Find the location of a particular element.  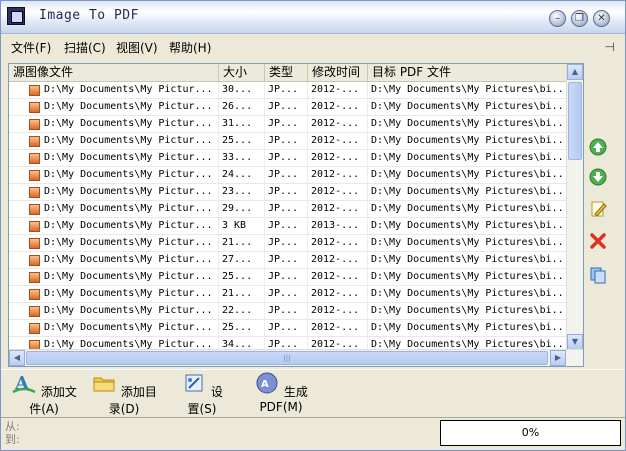

app-icon is located at coordinates (16, 16).